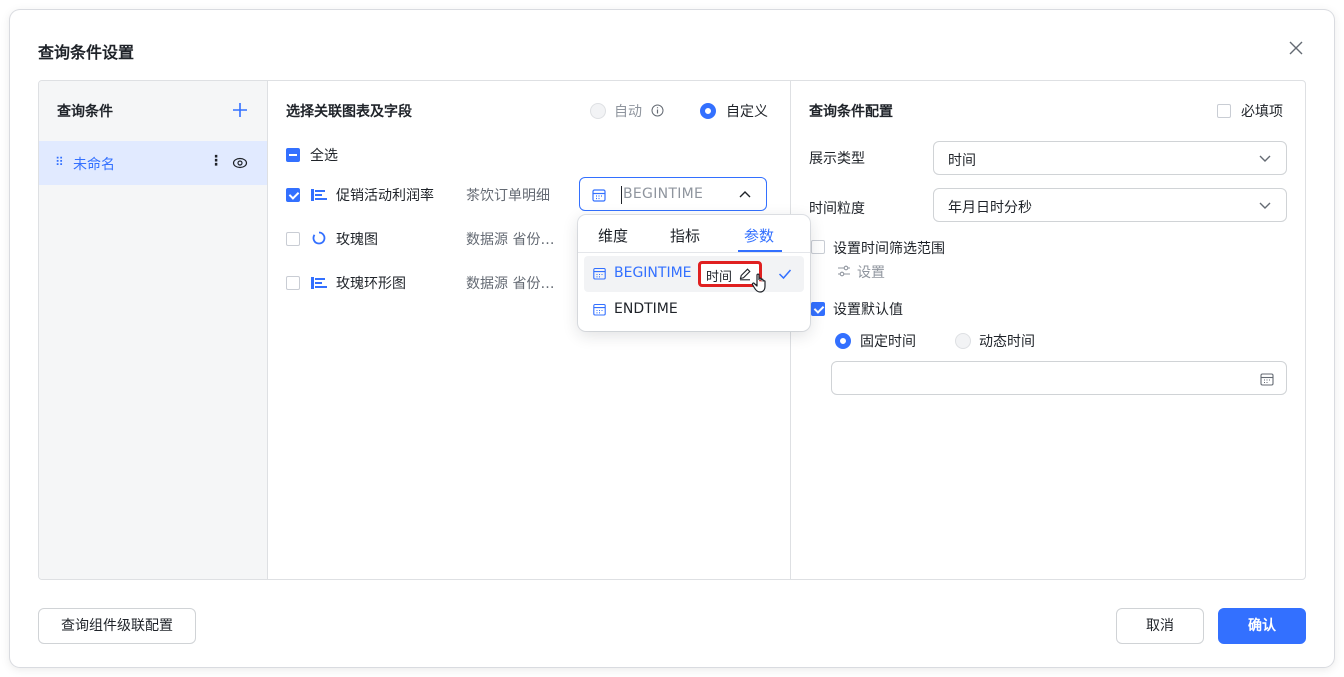  Describe the element at coordinates (663, 194) in the screenshot. I see `field-select-placeholder: BEGINTIME` at that location.